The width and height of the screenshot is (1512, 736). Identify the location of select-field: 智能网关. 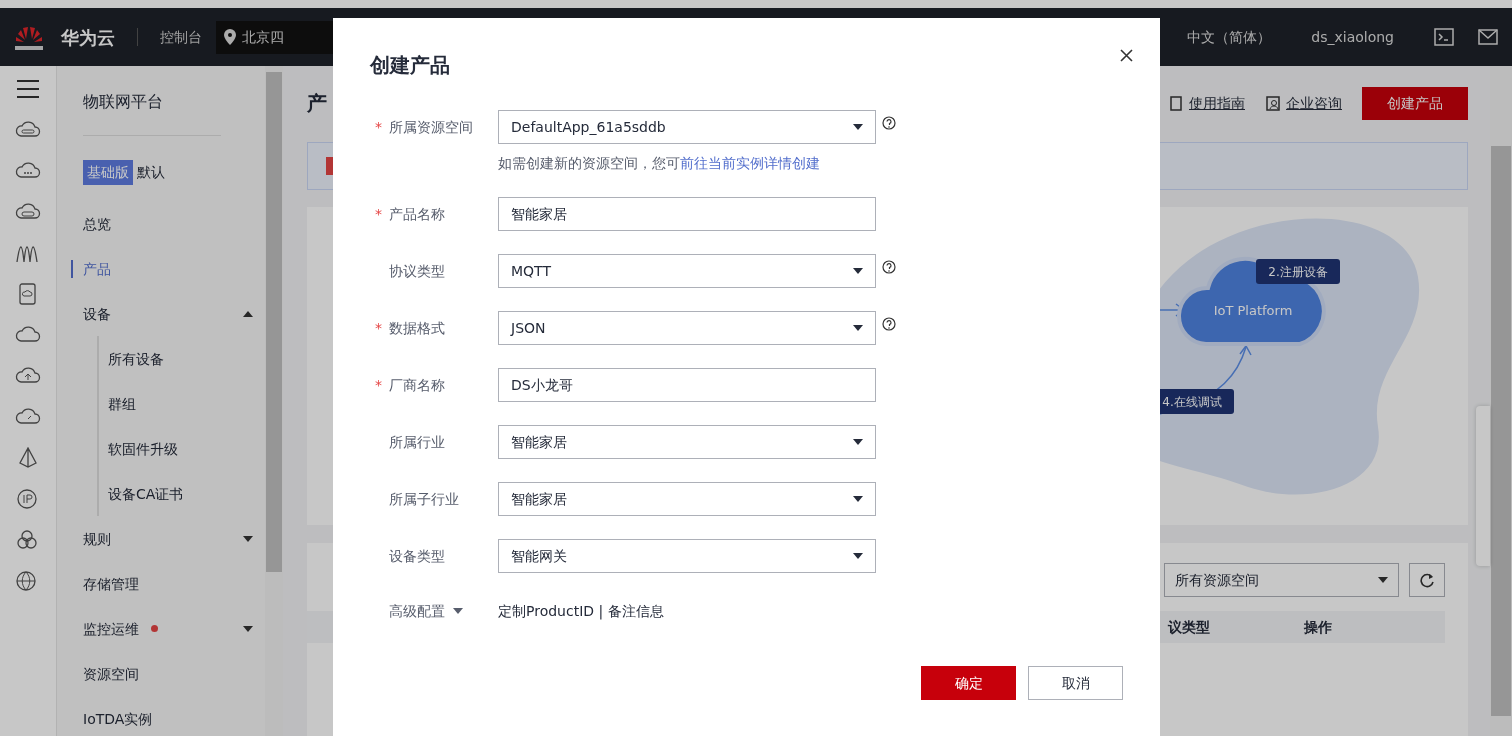
(687, 556).